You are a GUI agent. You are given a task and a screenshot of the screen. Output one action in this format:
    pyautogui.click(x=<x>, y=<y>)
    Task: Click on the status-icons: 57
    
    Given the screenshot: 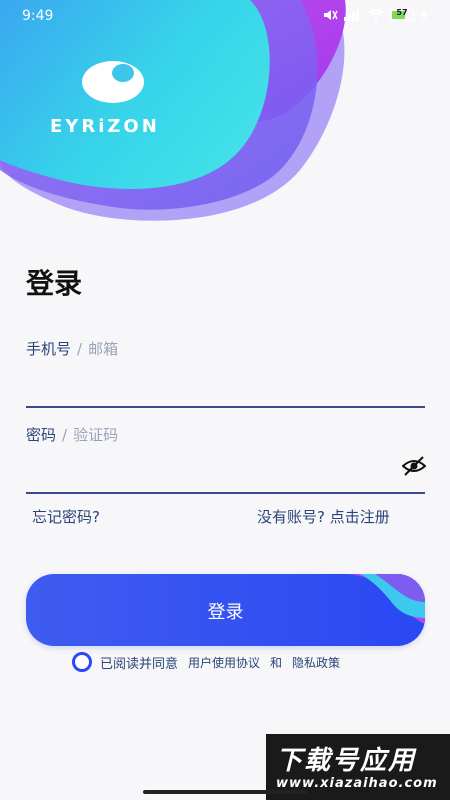 What is the action you would take?
    pyautogui.click(x=375, y=14)
    